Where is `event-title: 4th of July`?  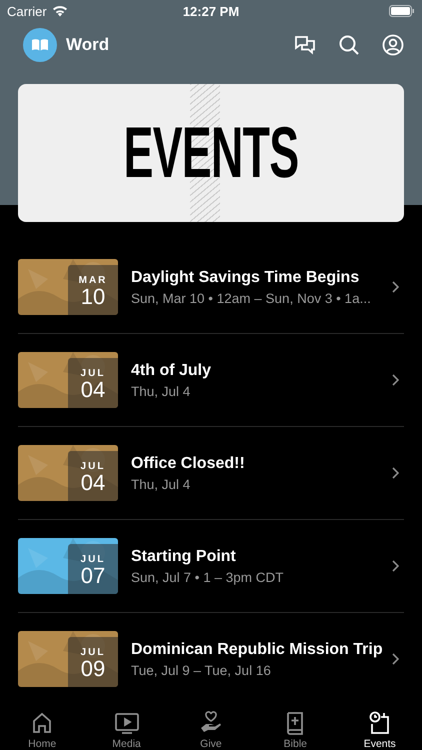
event-title: 4th of July is located at coordinates (171, 371).